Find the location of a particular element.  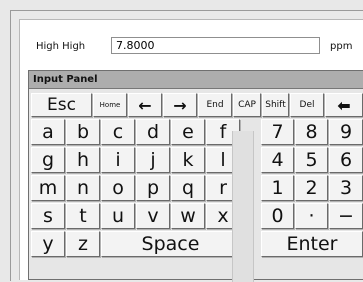

key-8: 8 is located at coordinates (311, 132).